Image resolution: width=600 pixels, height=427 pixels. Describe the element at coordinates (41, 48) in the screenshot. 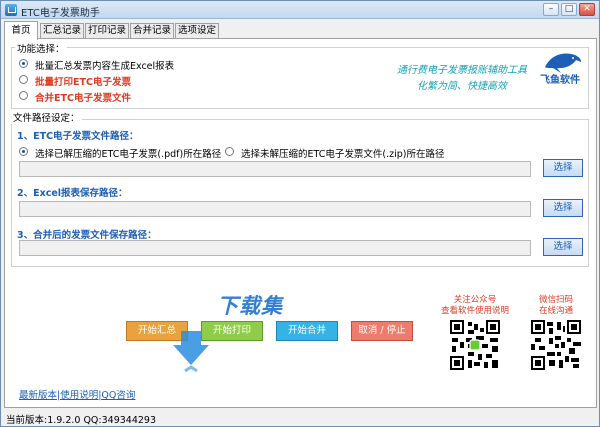

I see `function-legend: 功能选择：` at that location.